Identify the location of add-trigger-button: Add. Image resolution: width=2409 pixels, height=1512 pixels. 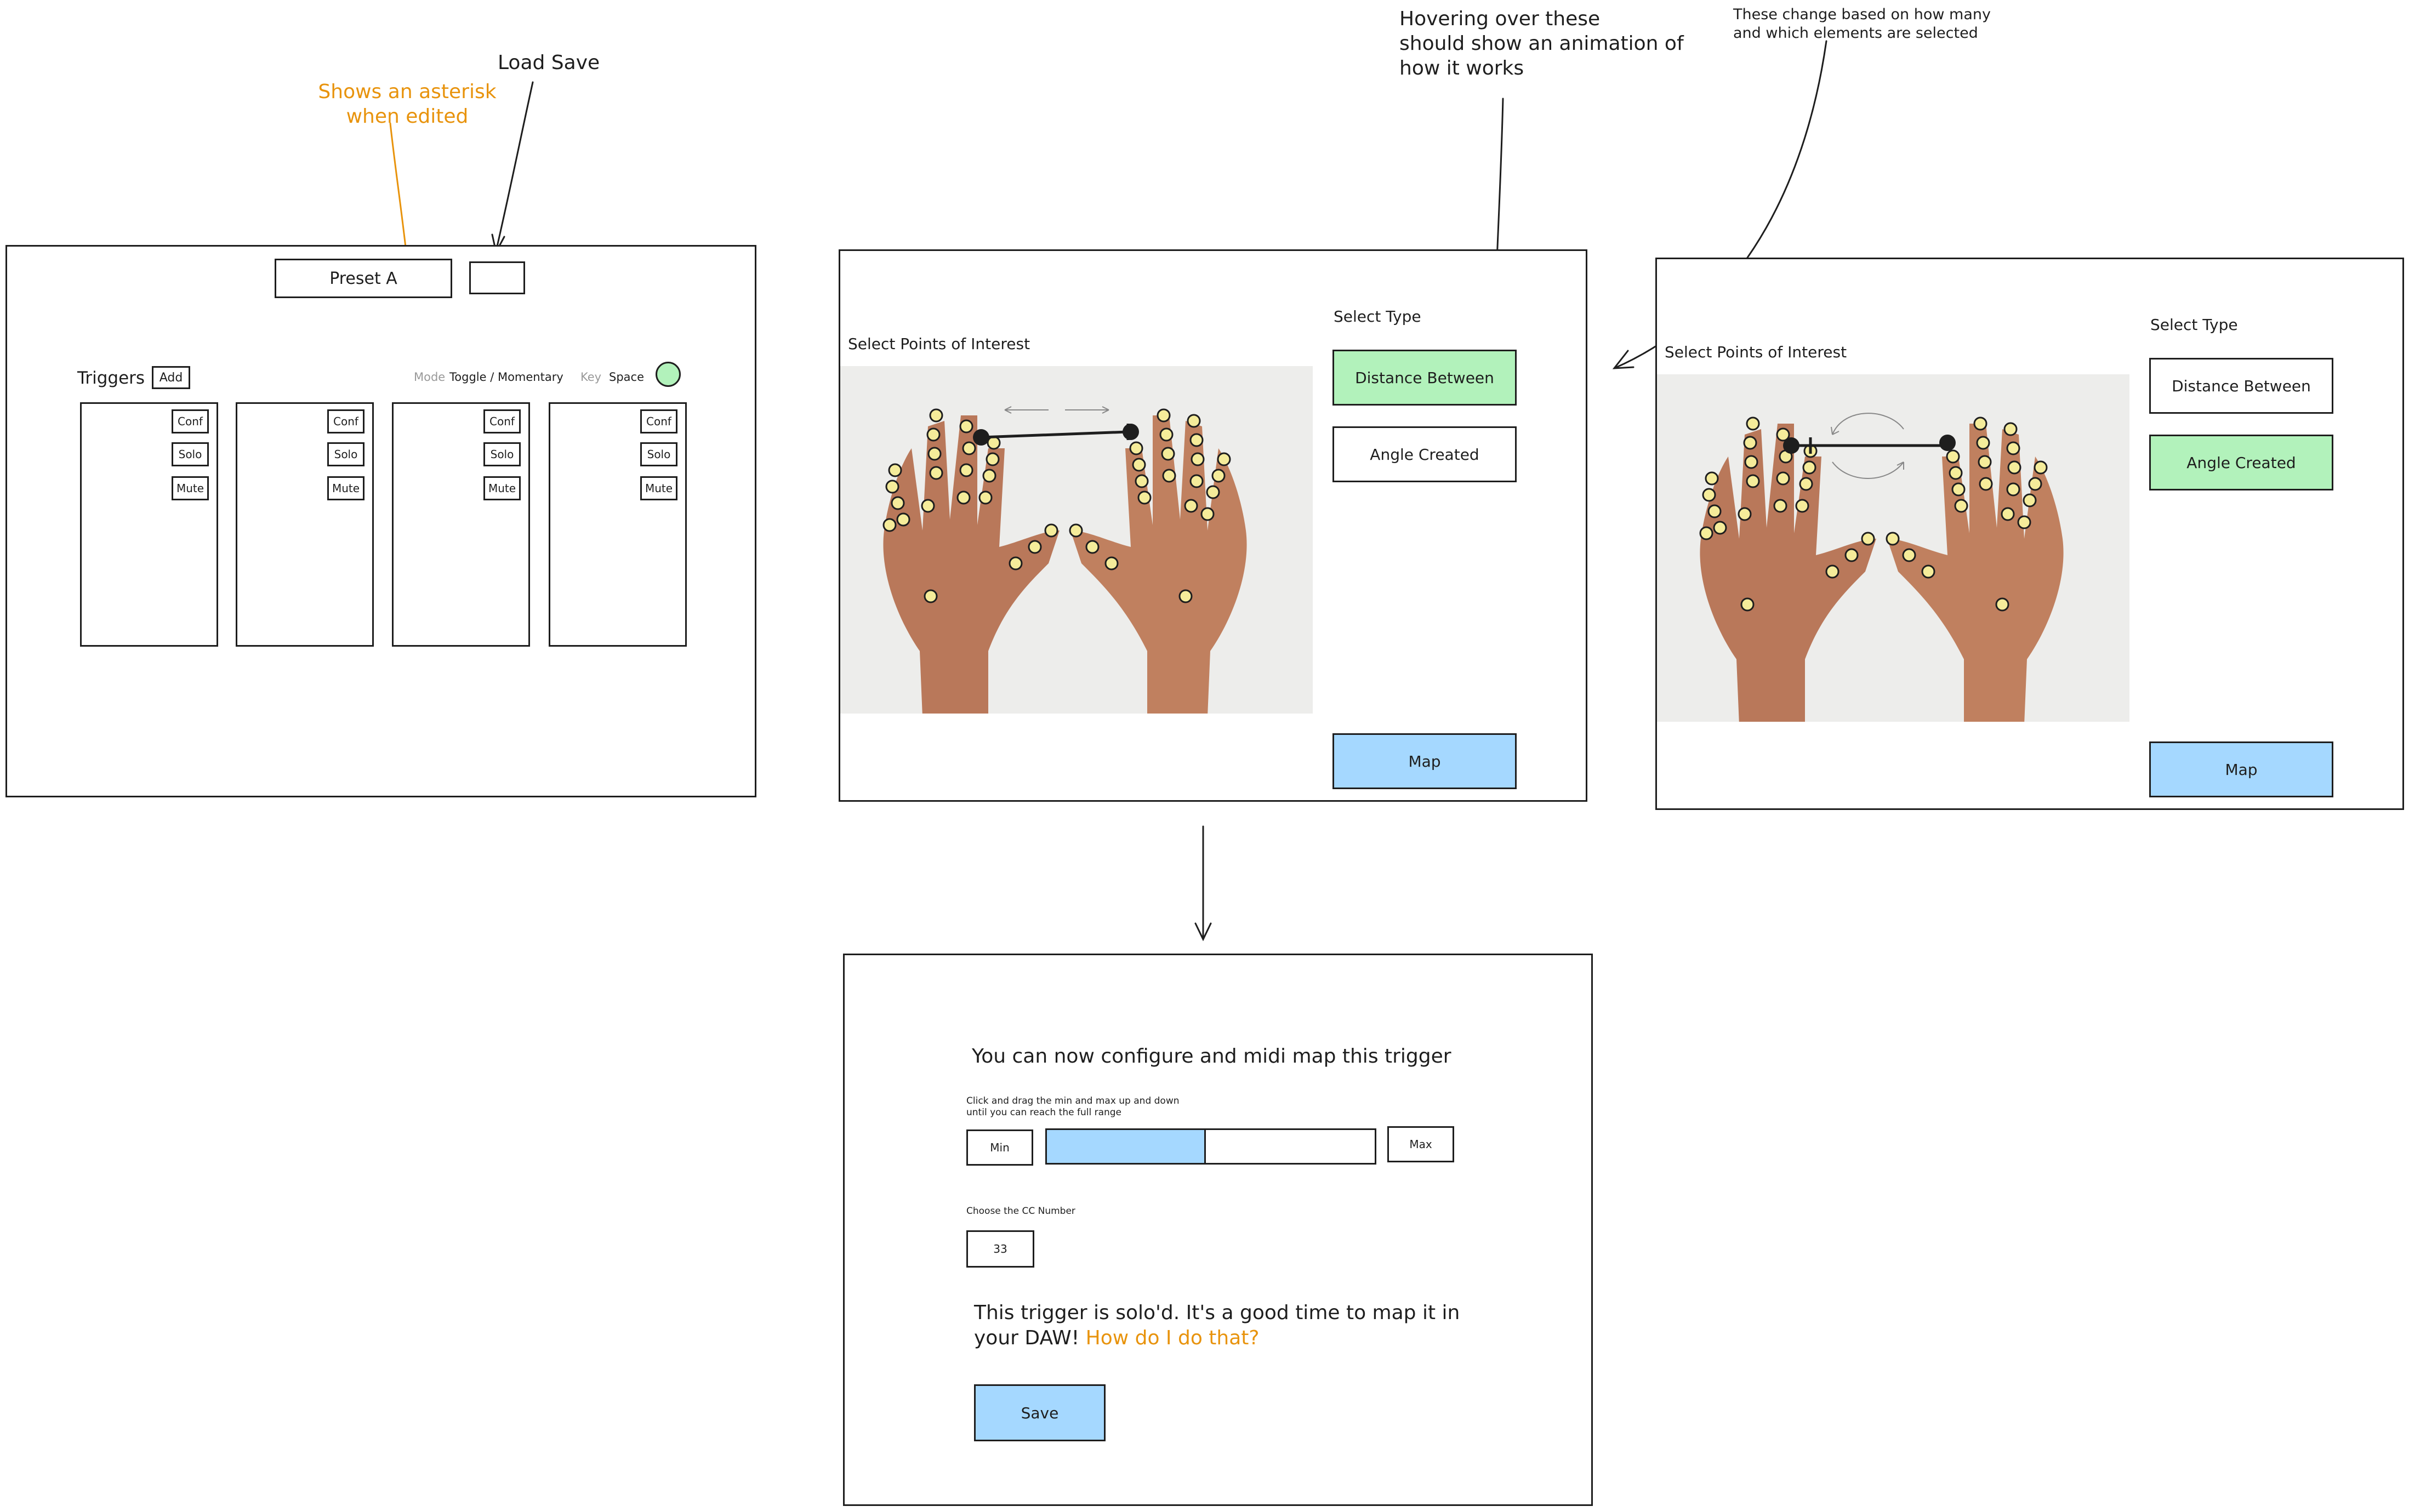
(171, 377).